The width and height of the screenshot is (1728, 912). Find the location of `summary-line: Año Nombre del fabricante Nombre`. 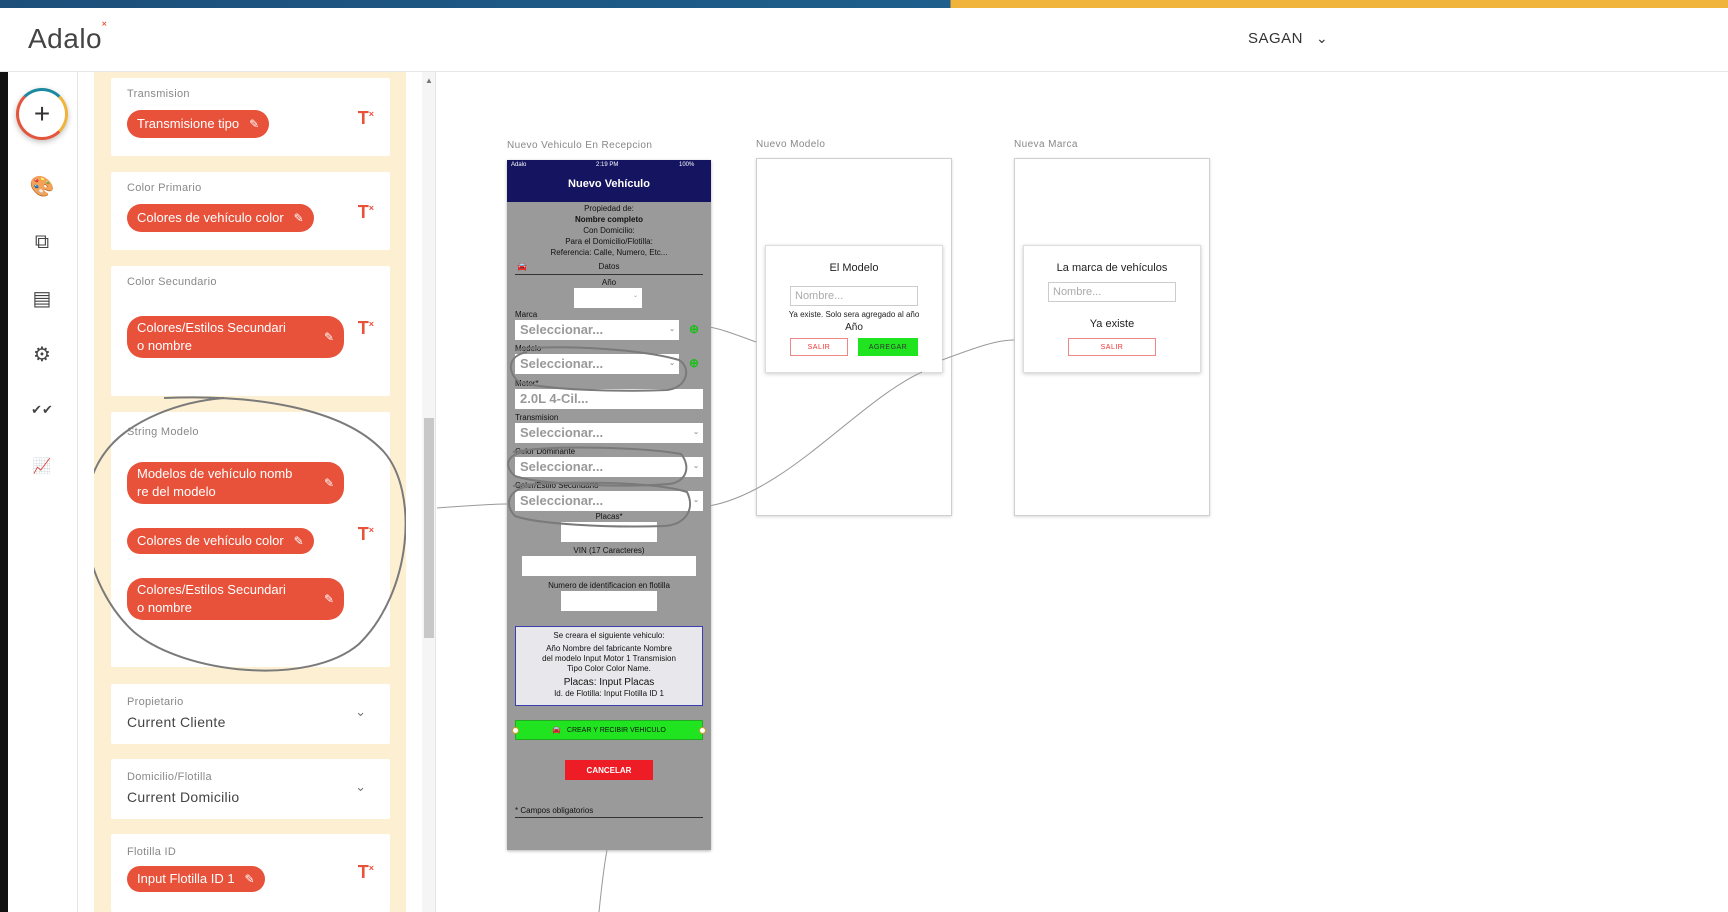

summary-line: Año Nombre del fabricante Nombre is located at coordinates (609, 648).